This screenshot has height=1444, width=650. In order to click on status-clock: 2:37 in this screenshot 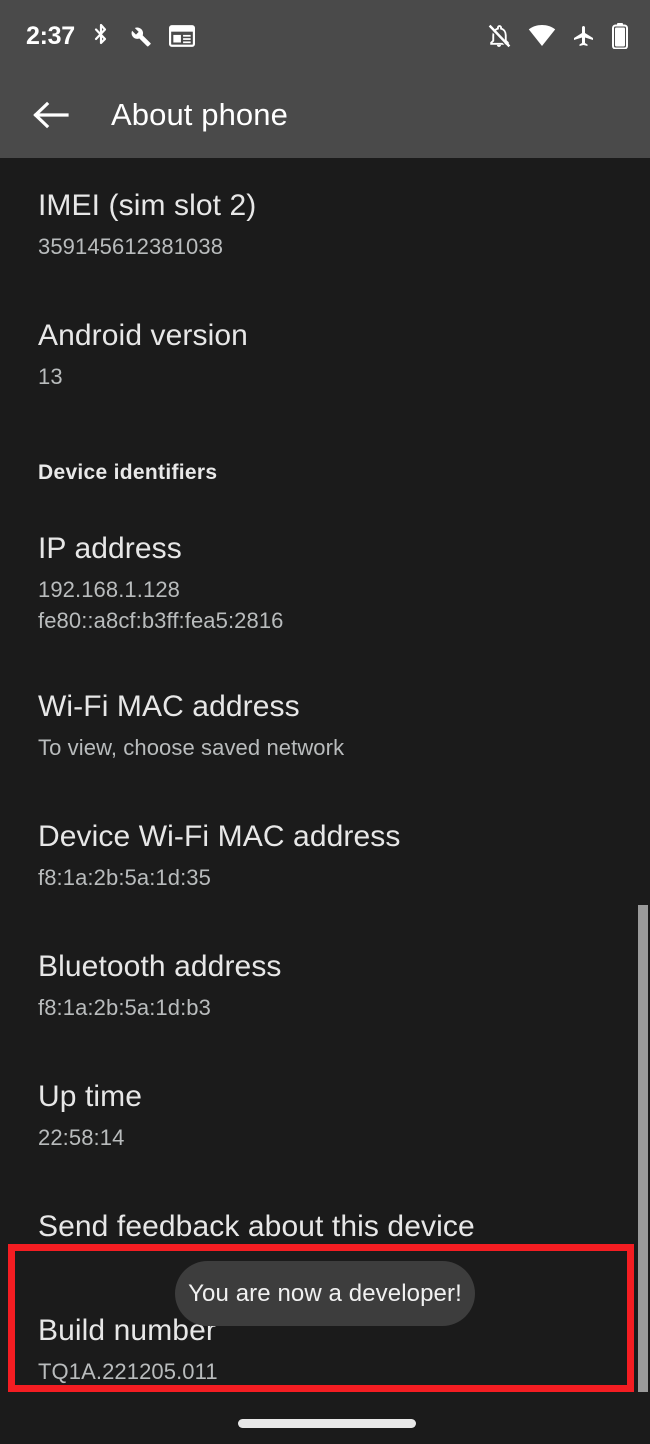, I will do `click(50, 35)`.